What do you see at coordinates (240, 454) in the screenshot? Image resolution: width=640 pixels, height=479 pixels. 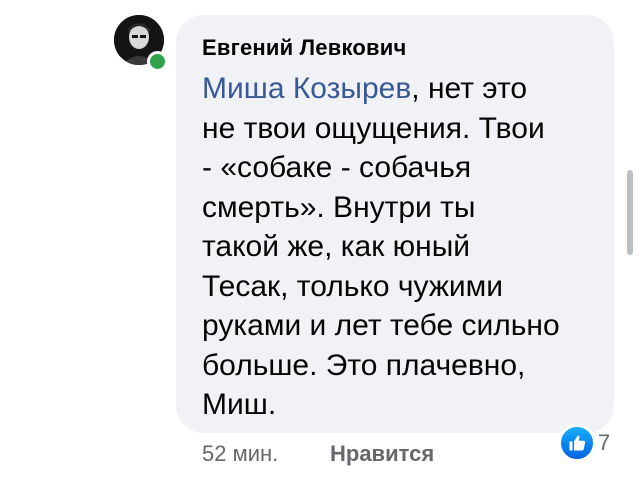 I see `comment-timestamp: 52 мин.` at bounding box center [240, 454].